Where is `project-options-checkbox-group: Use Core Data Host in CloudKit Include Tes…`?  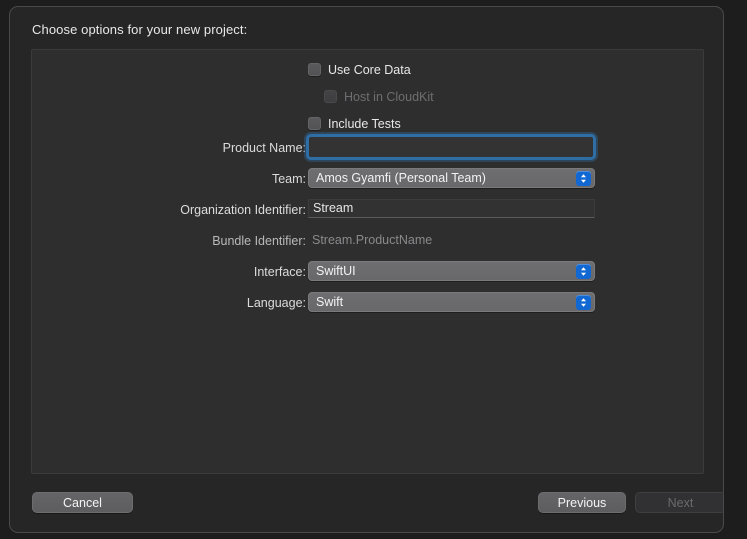
project-options-checkbox-group: Use Core Data Host in CloudKit Include Tes… is located at coordinates (367, 98).